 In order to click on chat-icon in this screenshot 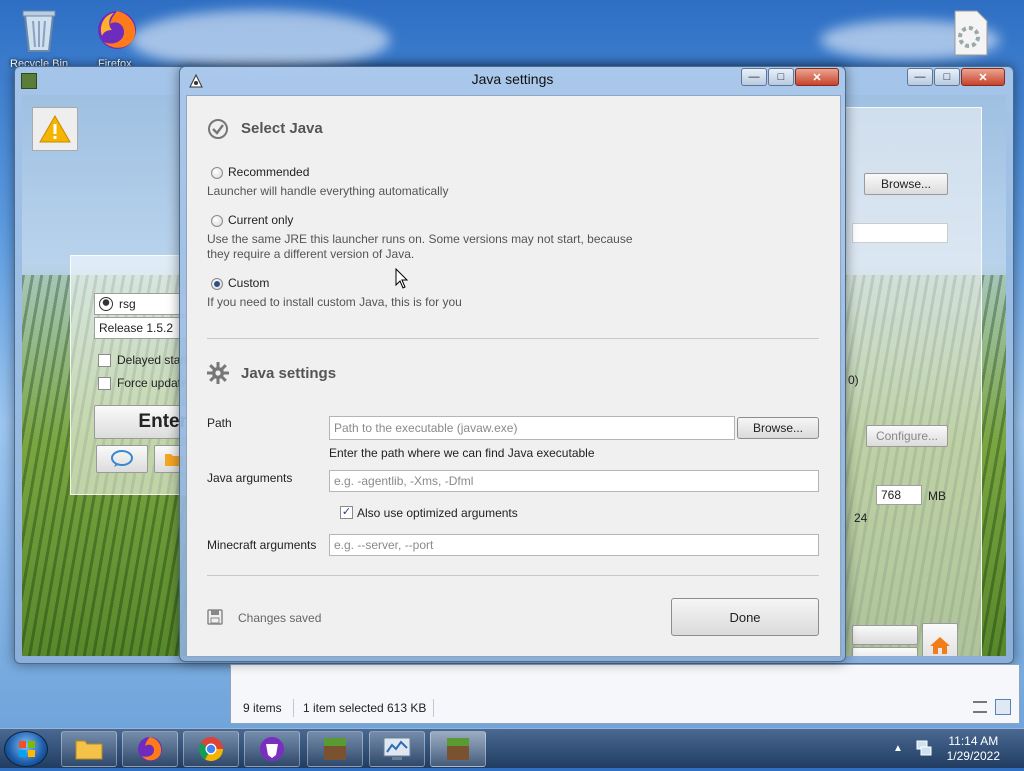, I will do `click(122, 458)`.